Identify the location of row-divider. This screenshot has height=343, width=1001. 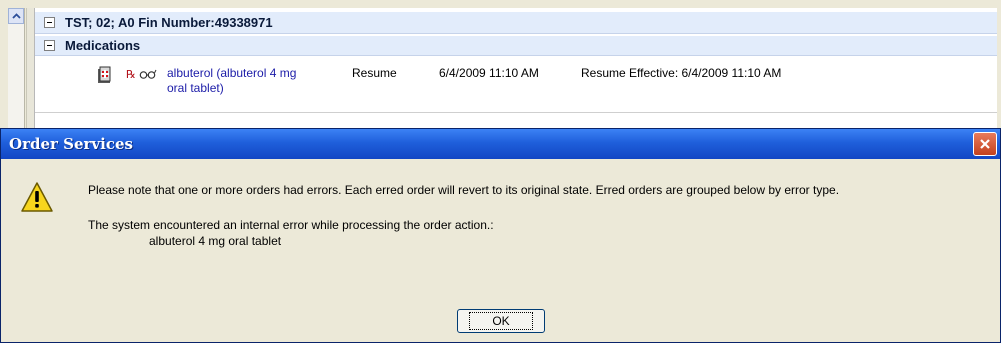
(516, 112).